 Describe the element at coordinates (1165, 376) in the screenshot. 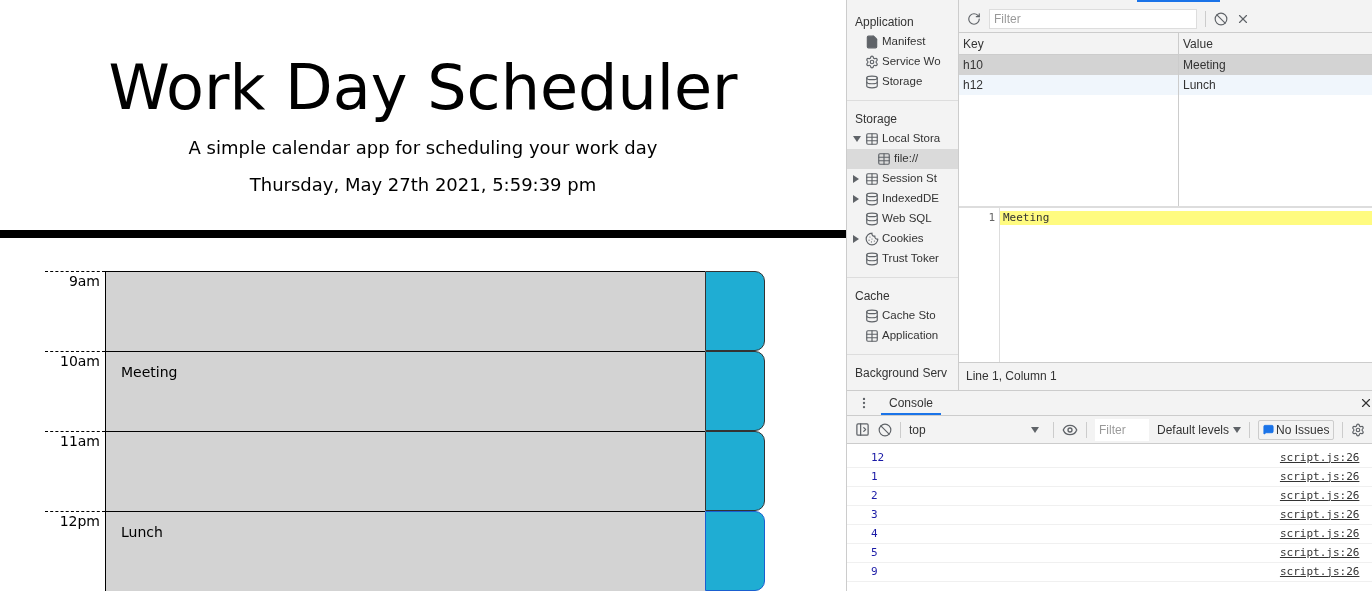

I see `status-bar: Line 1, Column 1` at that location.